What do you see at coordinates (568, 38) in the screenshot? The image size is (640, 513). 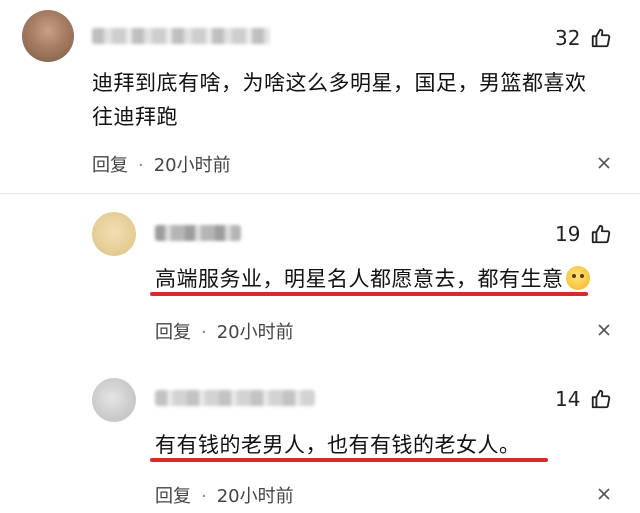 I see `like-count: 32` at bounding box center [568, 38].